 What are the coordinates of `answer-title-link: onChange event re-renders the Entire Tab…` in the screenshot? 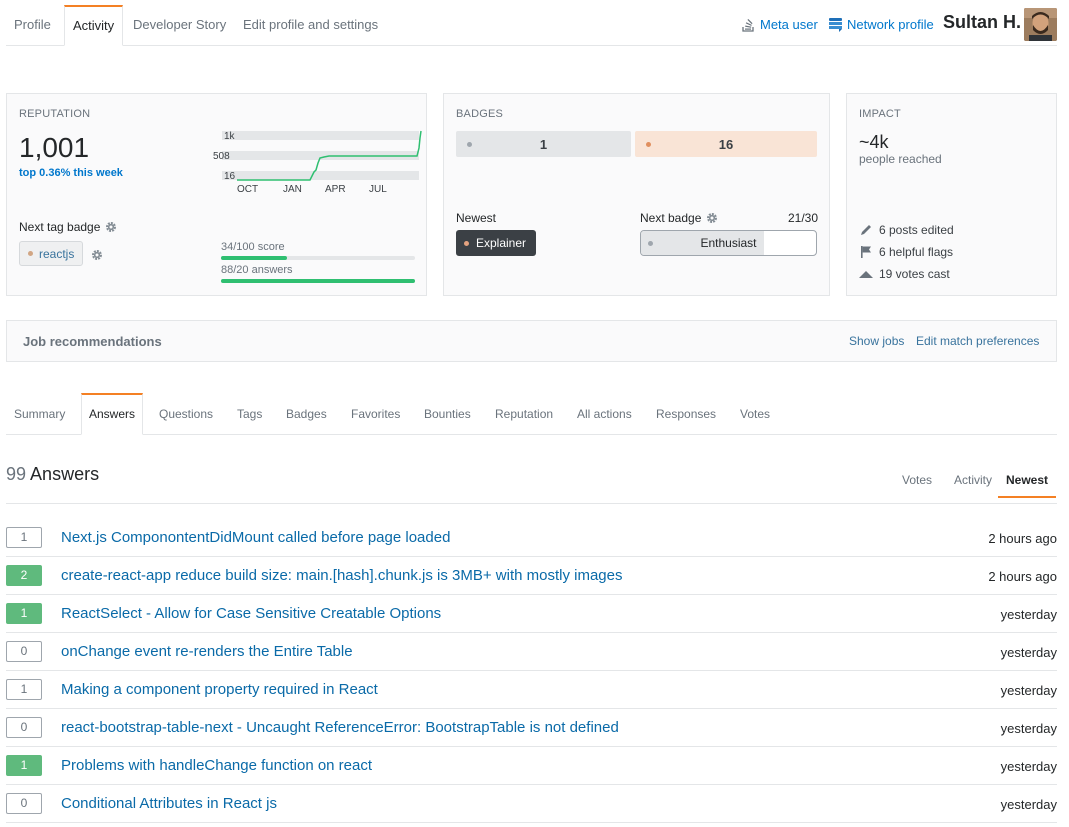 It's located at (207, 651).